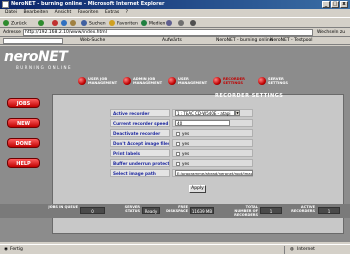 The width and height of the screenshot is (350, 254). What do you see at coordinates (112, 23) in the screenshot?
I see `favorites-star-icon` at bounding box center [112, 23].